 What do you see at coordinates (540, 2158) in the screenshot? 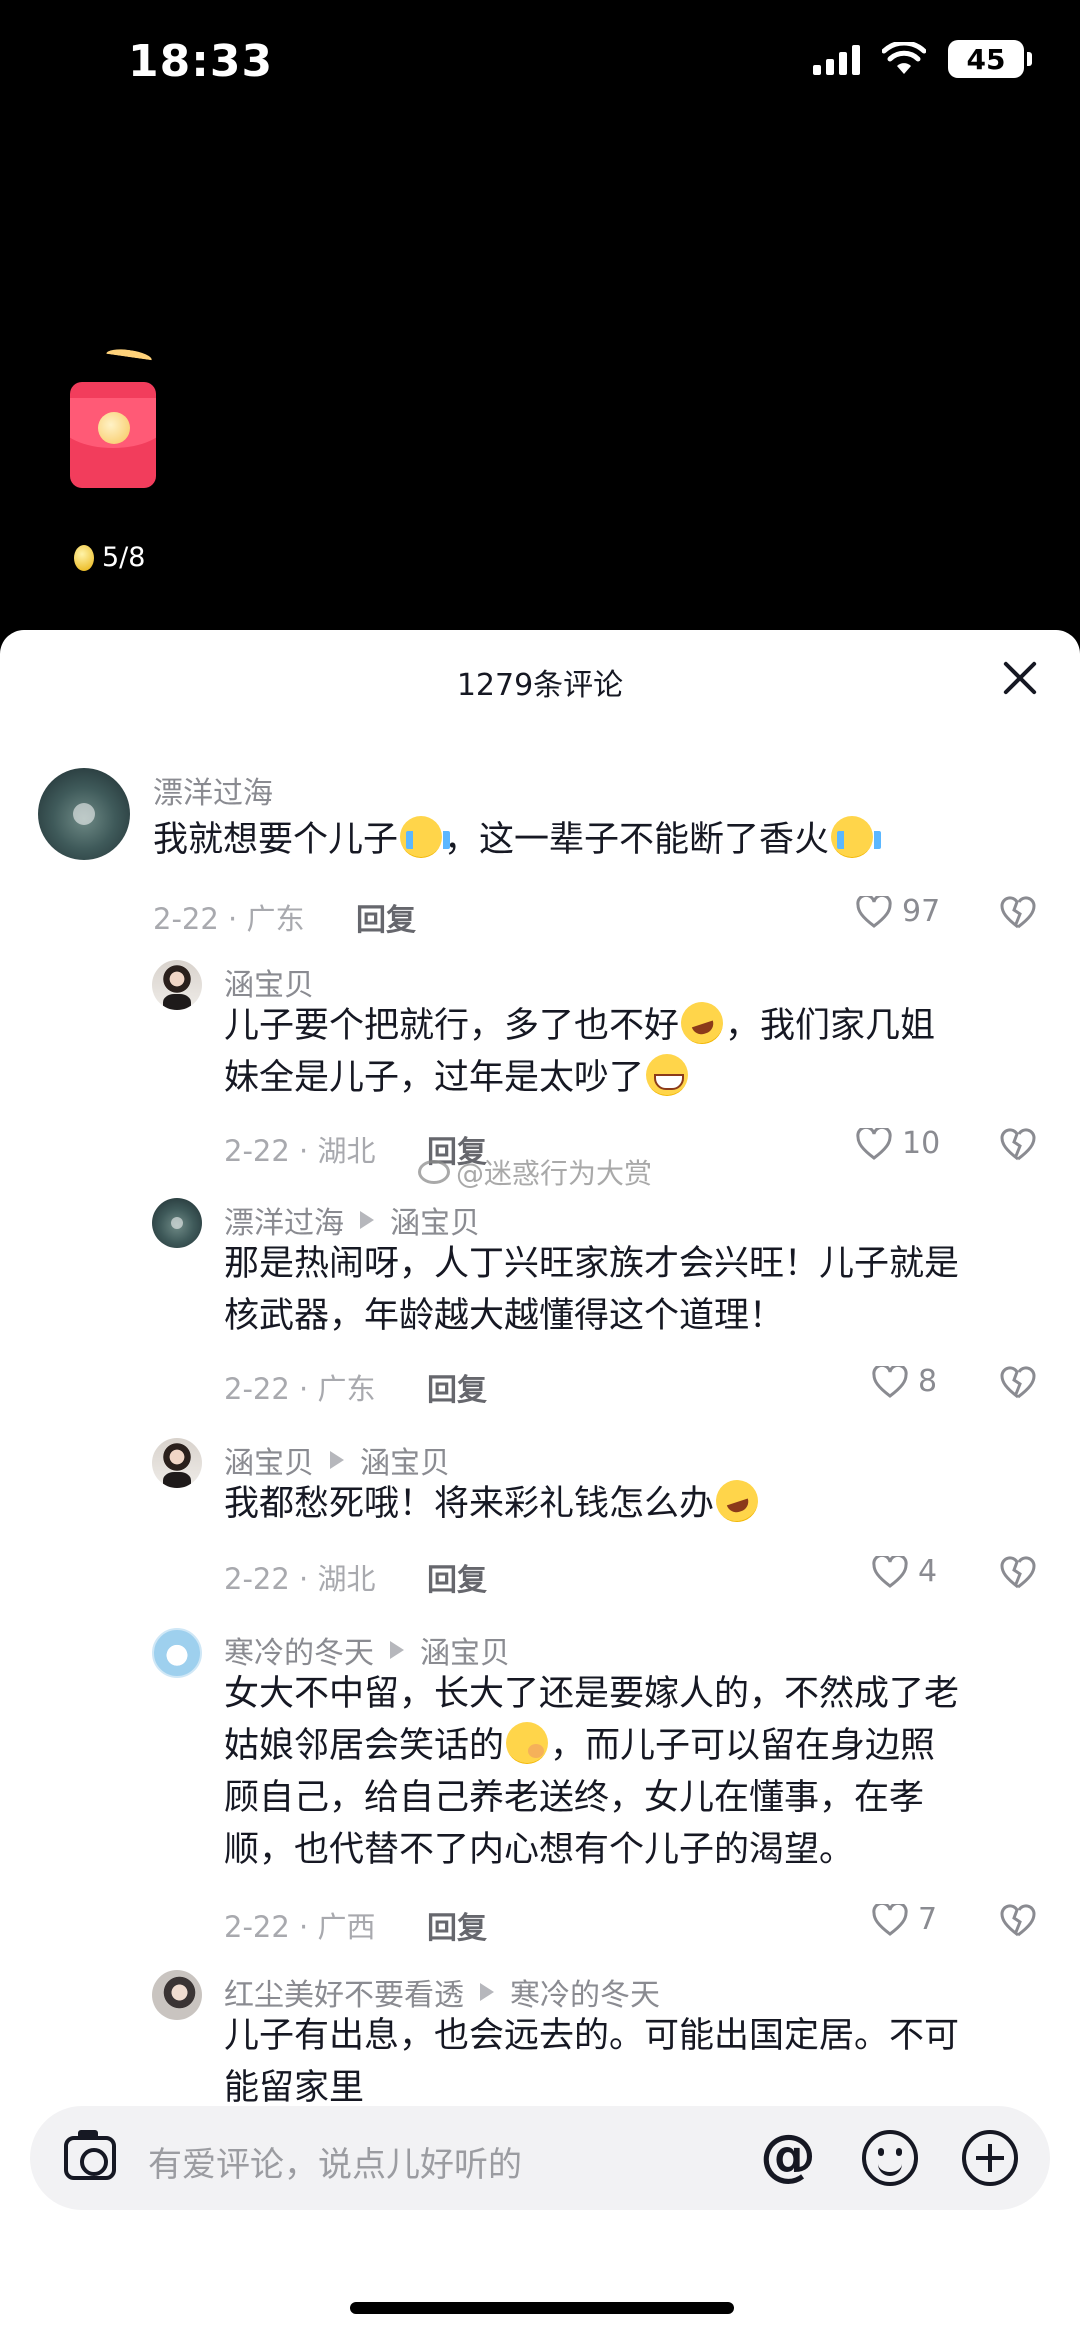
I see `comment-input-bar: 有爱评论，说点儿好听的 @` at bounding box center [540, 2158].